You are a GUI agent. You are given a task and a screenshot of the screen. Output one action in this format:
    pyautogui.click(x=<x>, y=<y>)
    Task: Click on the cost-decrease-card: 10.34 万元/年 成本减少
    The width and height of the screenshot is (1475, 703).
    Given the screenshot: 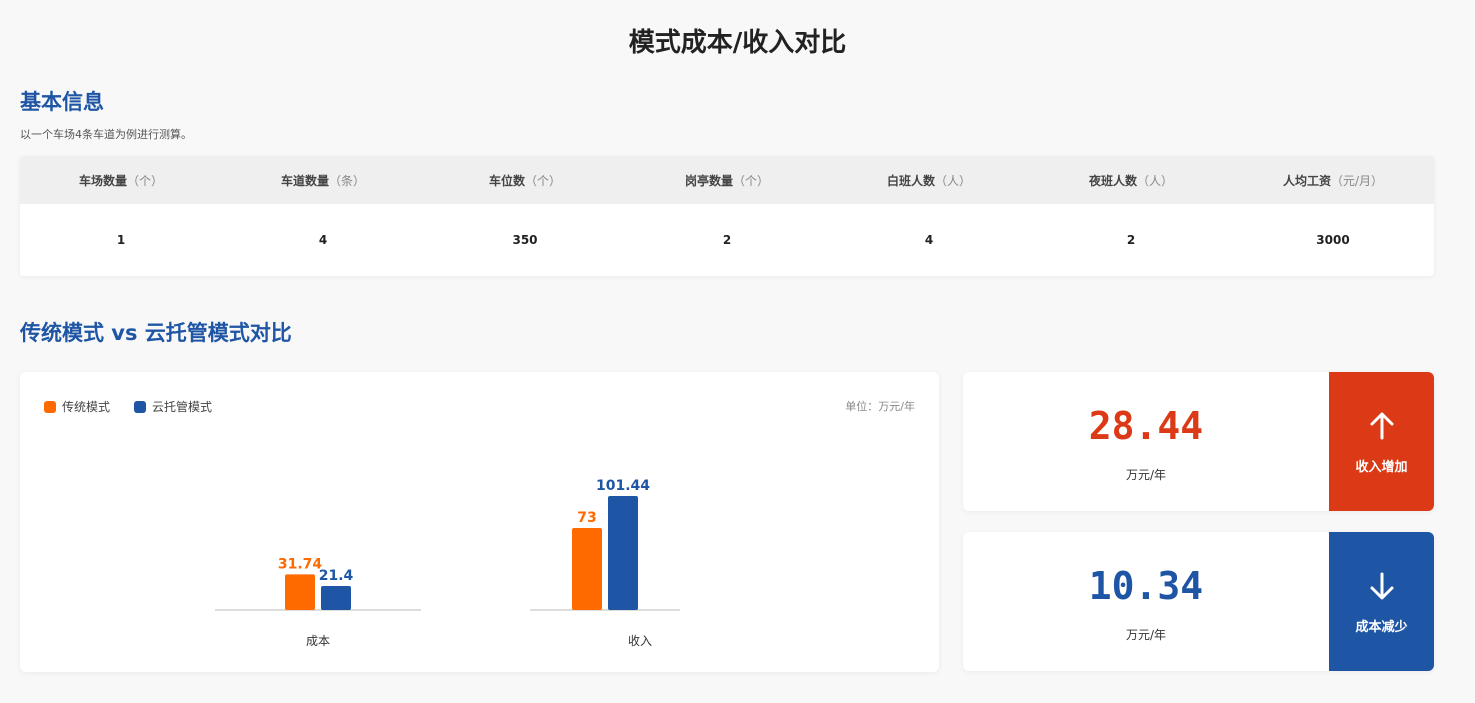 What is the action you would take?
    pyautogui.click(x=1198, y=601)
    